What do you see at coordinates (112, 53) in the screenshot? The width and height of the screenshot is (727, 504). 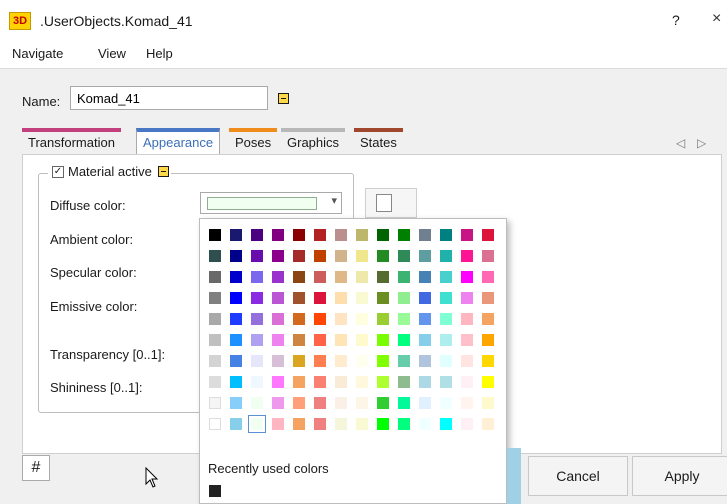 I see `menu-view: View` at bounding box center [112, 53].